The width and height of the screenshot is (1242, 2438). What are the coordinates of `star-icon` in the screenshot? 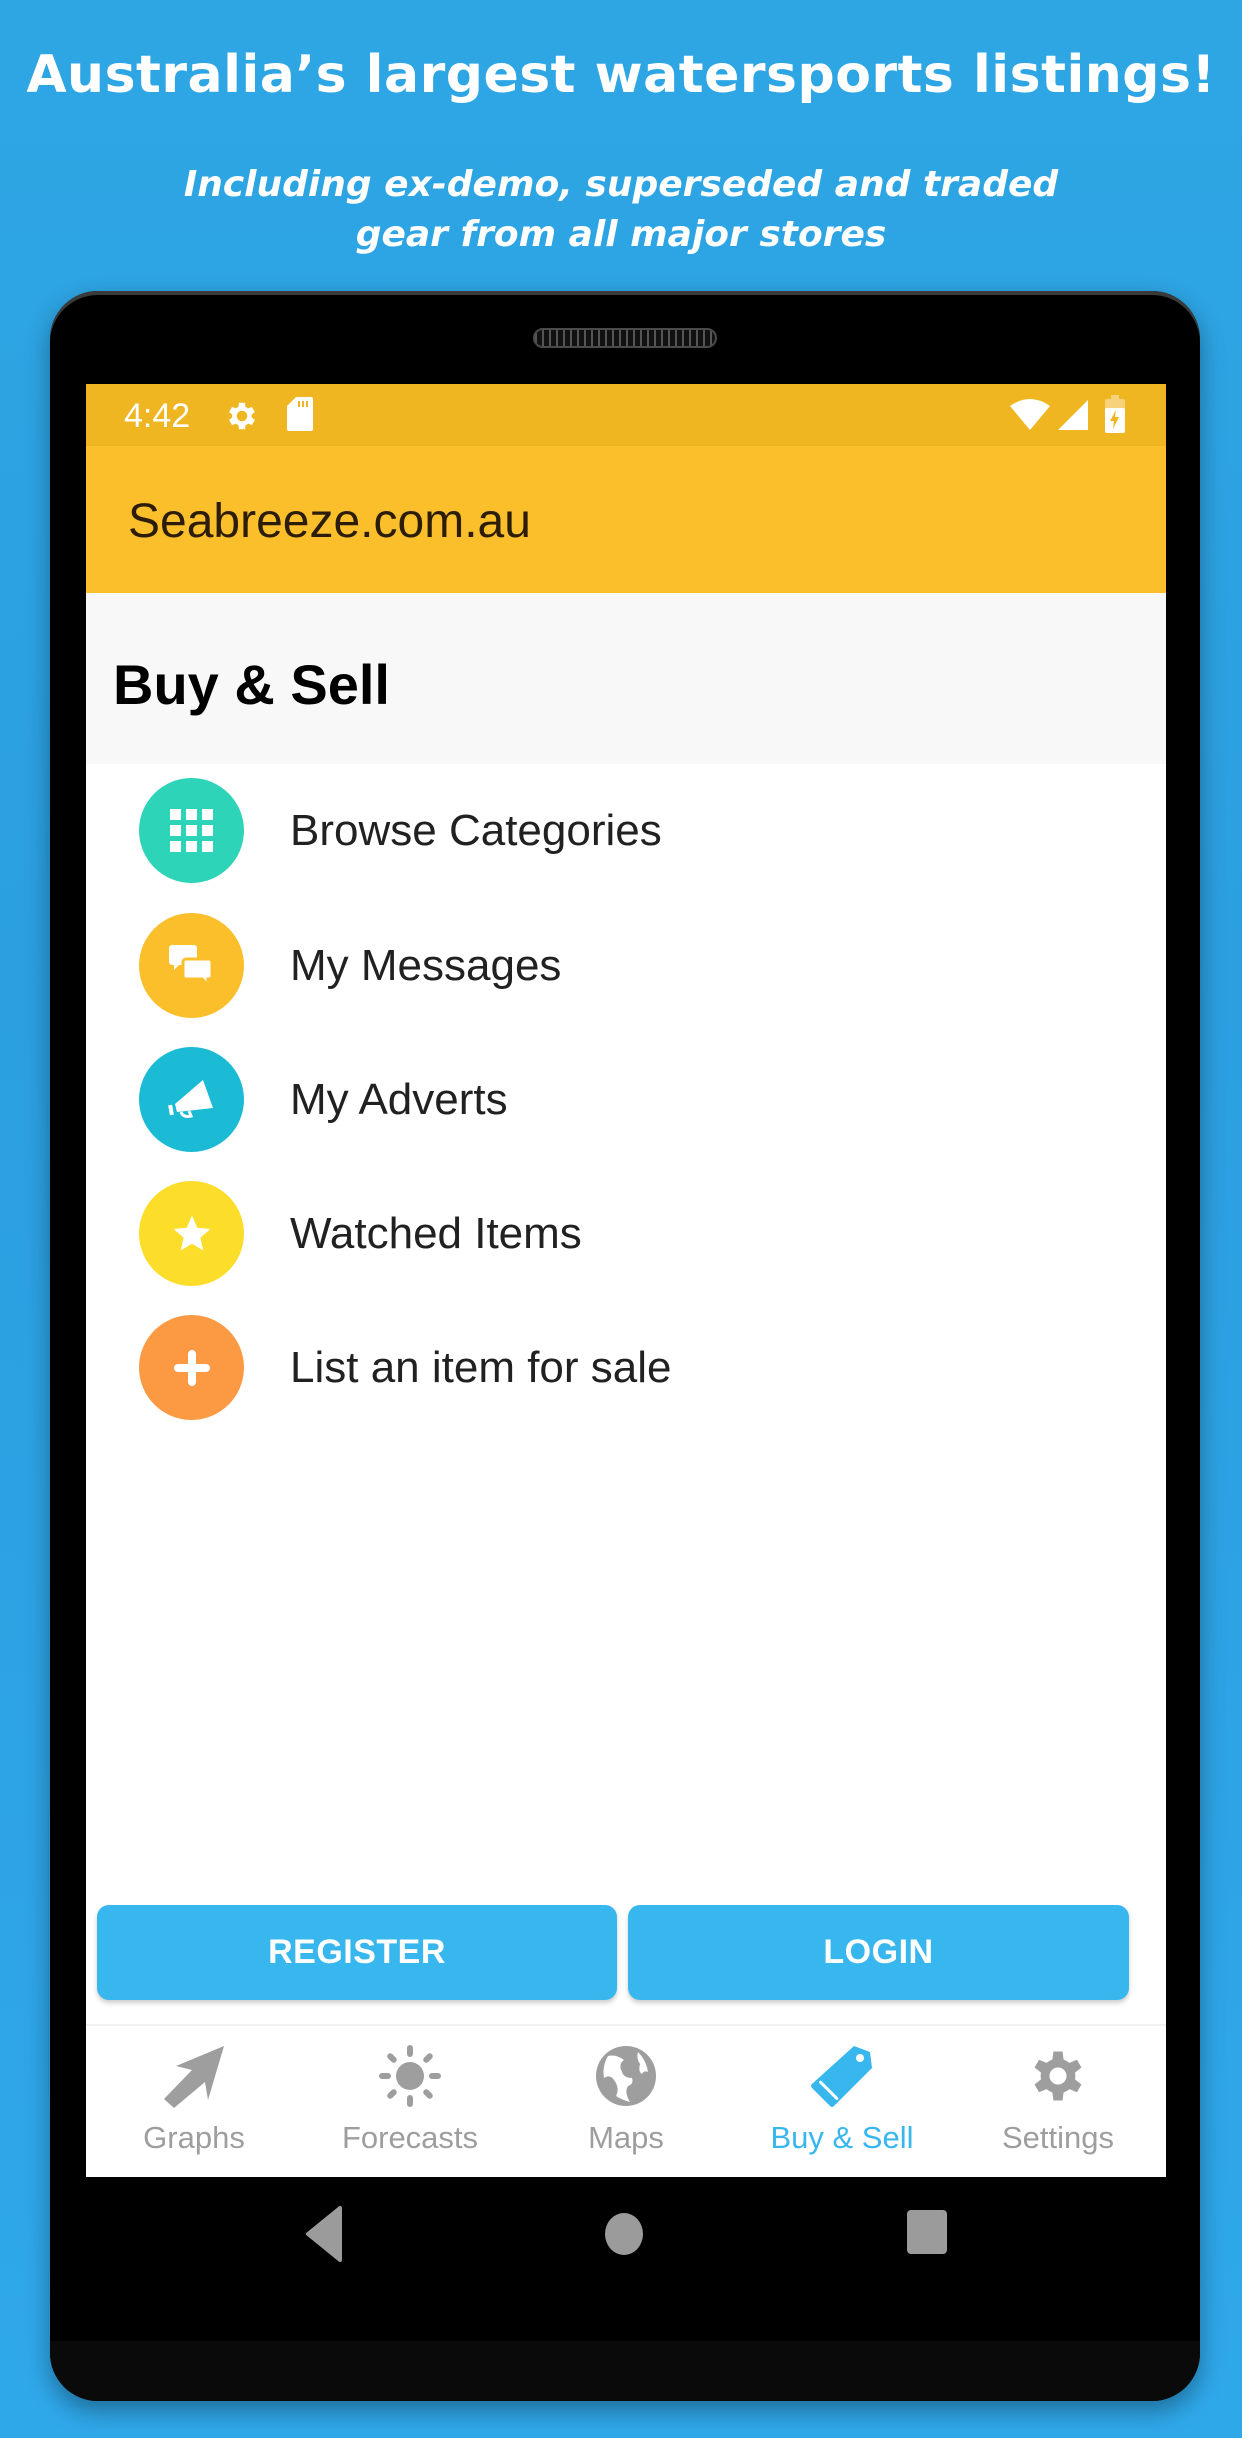 It's located at (191, 1232).